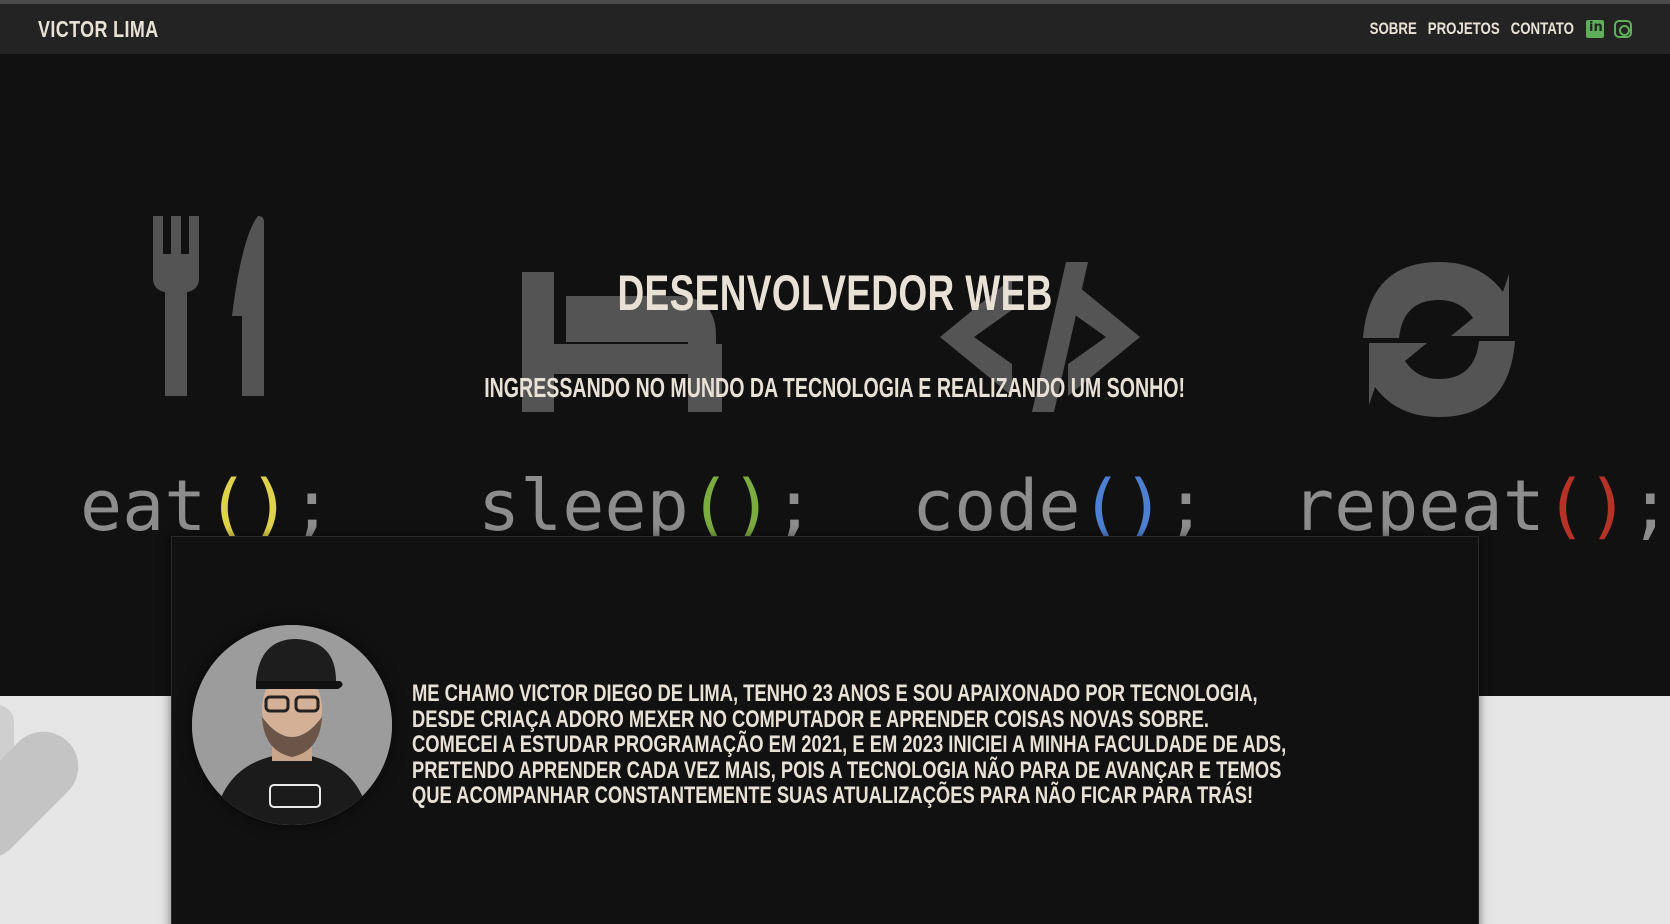  I want to click on code-word-sleep: sleep();, so click(647, 506).